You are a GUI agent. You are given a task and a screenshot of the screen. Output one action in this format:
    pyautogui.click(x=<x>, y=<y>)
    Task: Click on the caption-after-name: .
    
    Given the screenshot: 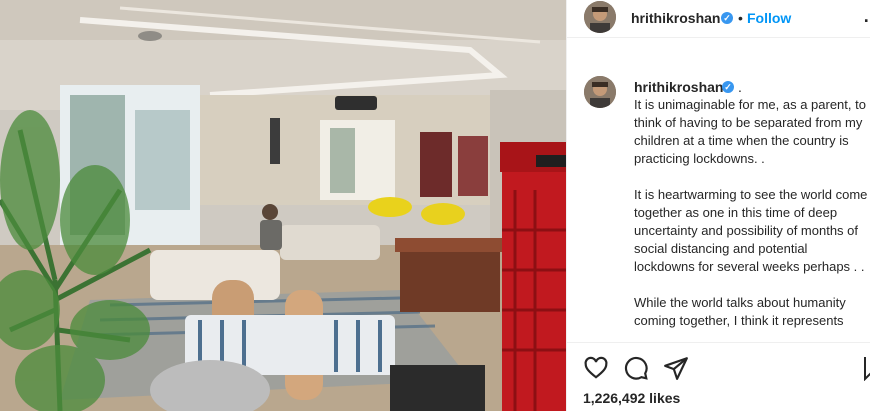 What is the action you would take?
    pyautogui.click(x=740, y=87)
    